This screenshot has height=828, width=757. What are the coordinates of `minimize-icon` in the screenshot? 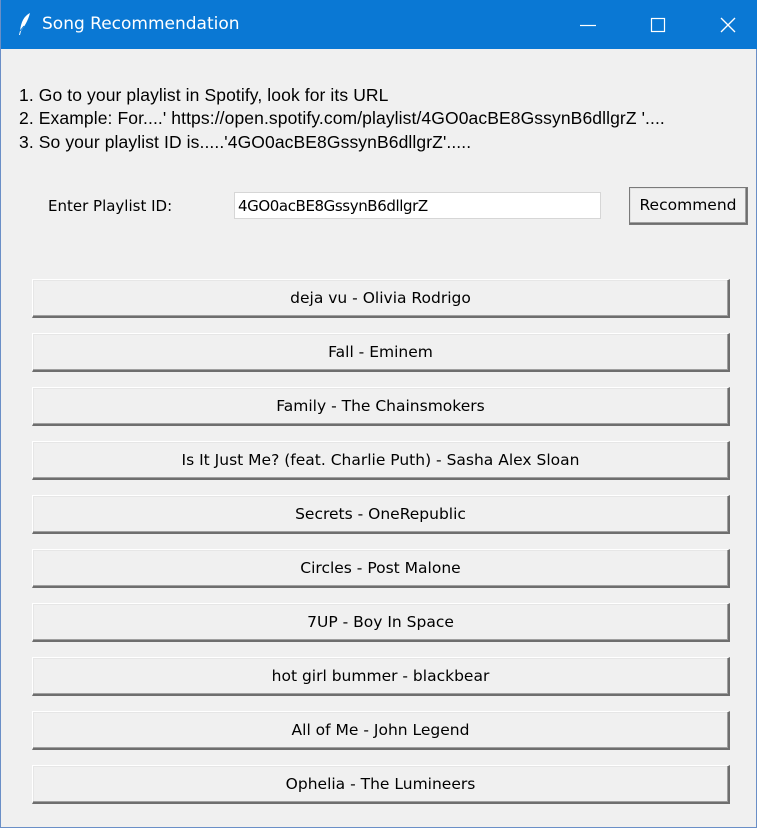 It's located at (588, 25).